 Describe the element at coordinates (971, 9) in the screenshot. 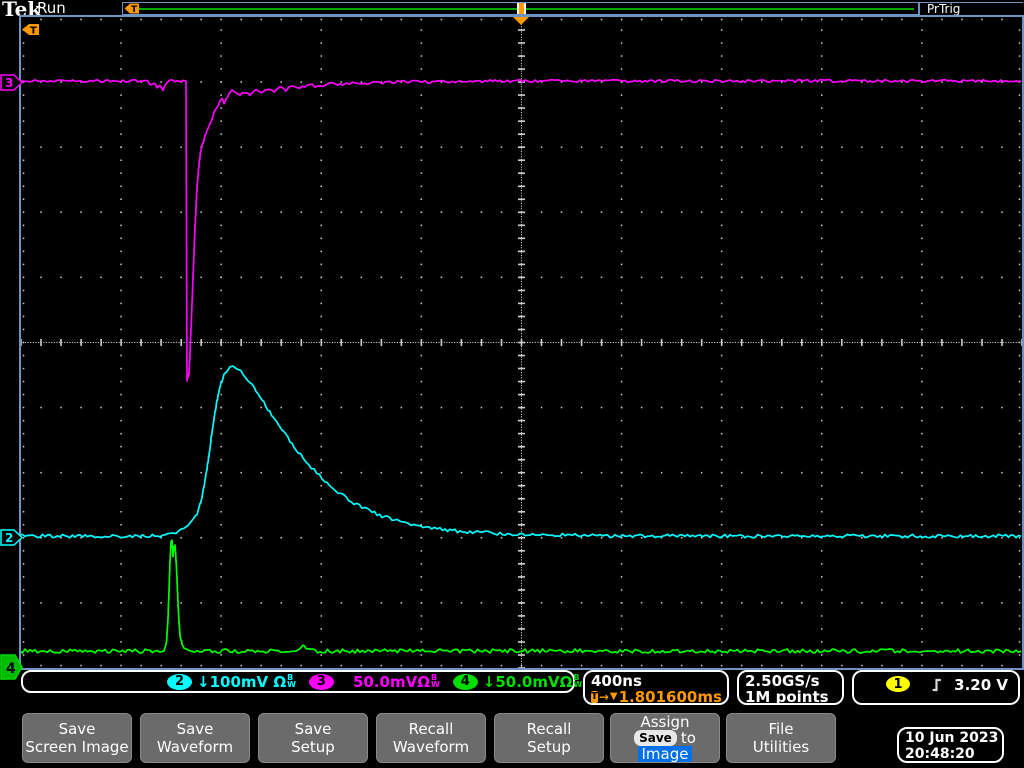

I see `trigger-status-box: PrTrig` at that location.